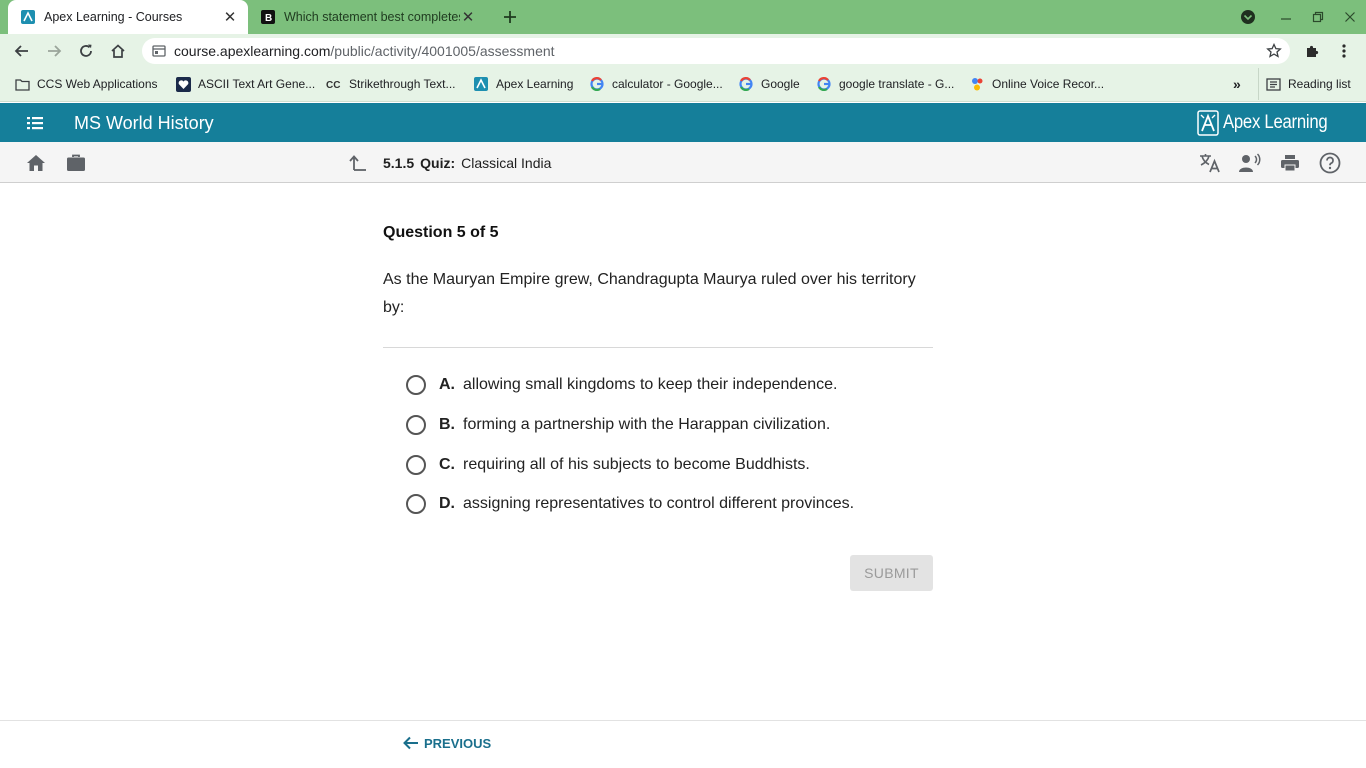 The width and height of the screenshot is (1366, 768). What do you see at coordinates (1330, 163) in the screenshot?
I see `help-button` at bounding box center [1330, 163].